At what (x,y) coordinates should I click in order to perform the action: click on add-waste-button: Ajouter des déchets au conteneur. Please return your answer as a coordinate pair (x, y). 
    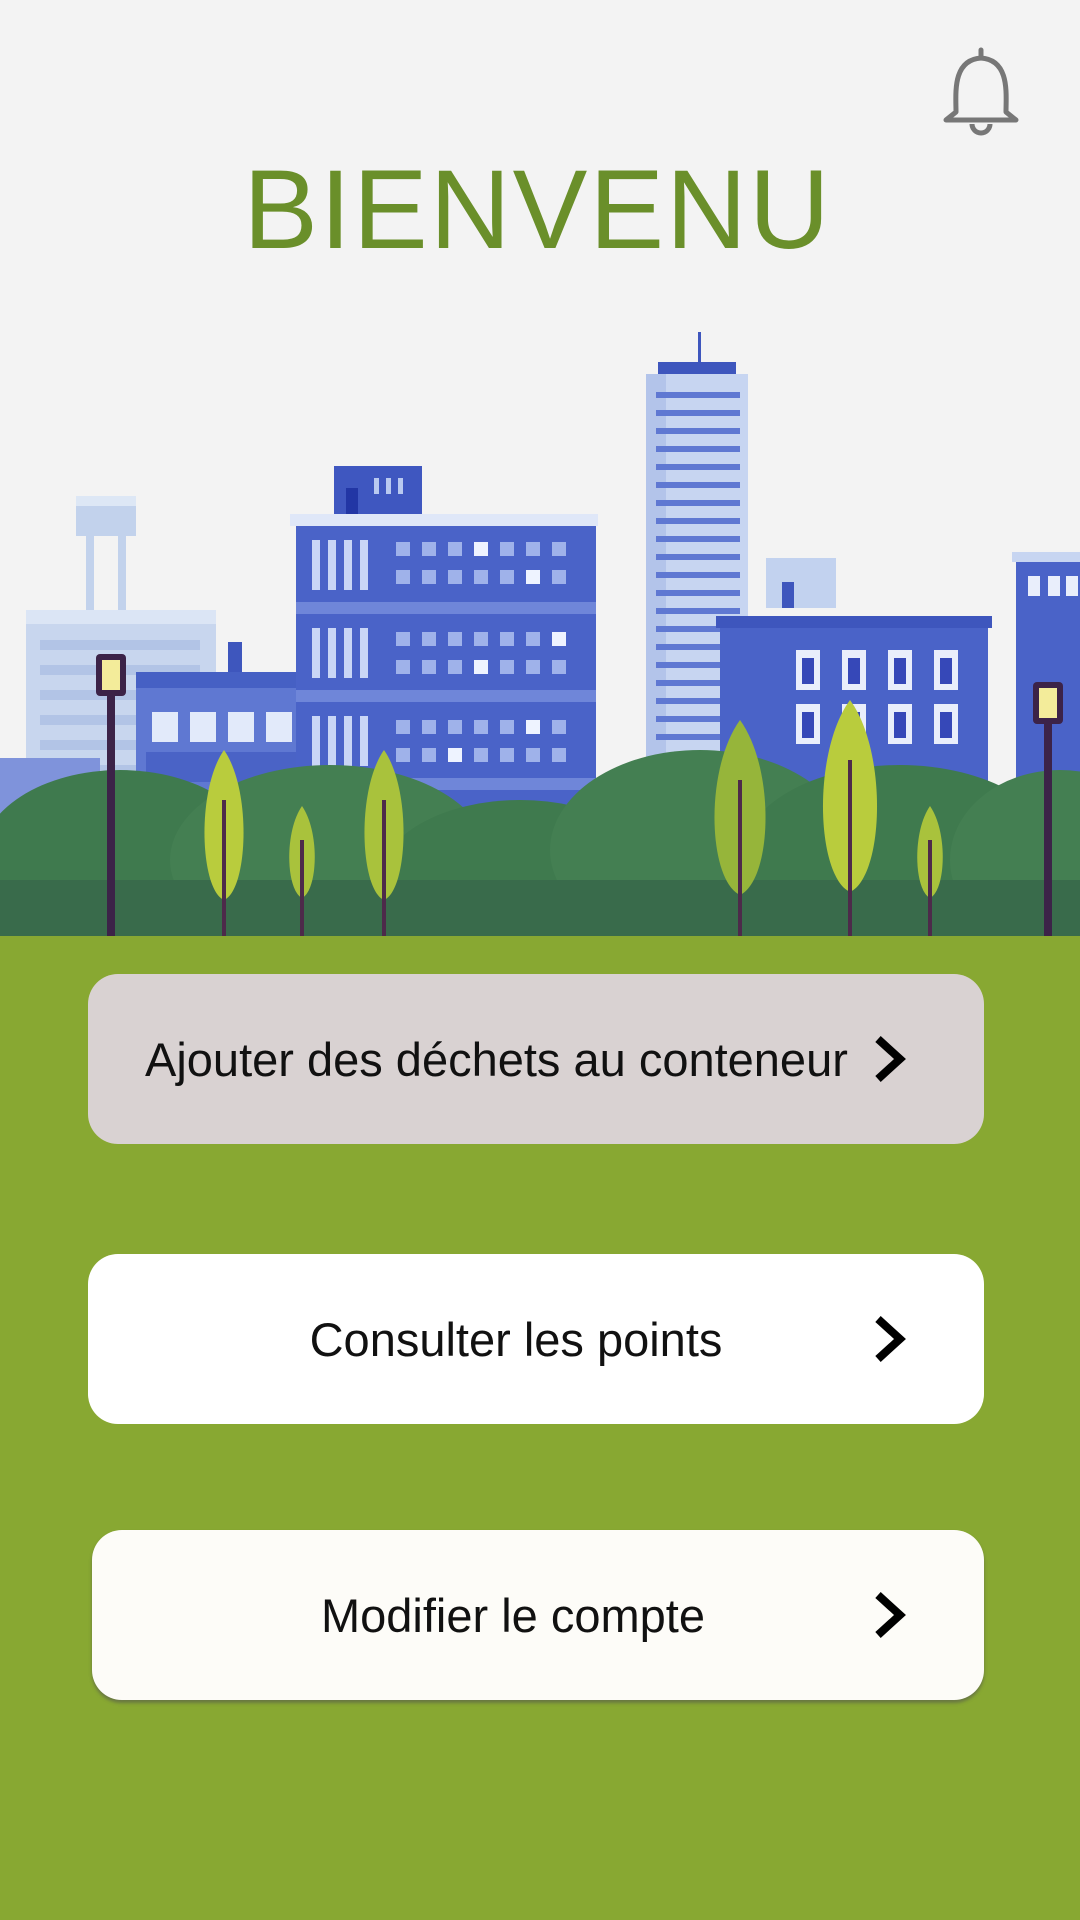
    Looking at the image, I should click on (536, 1059).